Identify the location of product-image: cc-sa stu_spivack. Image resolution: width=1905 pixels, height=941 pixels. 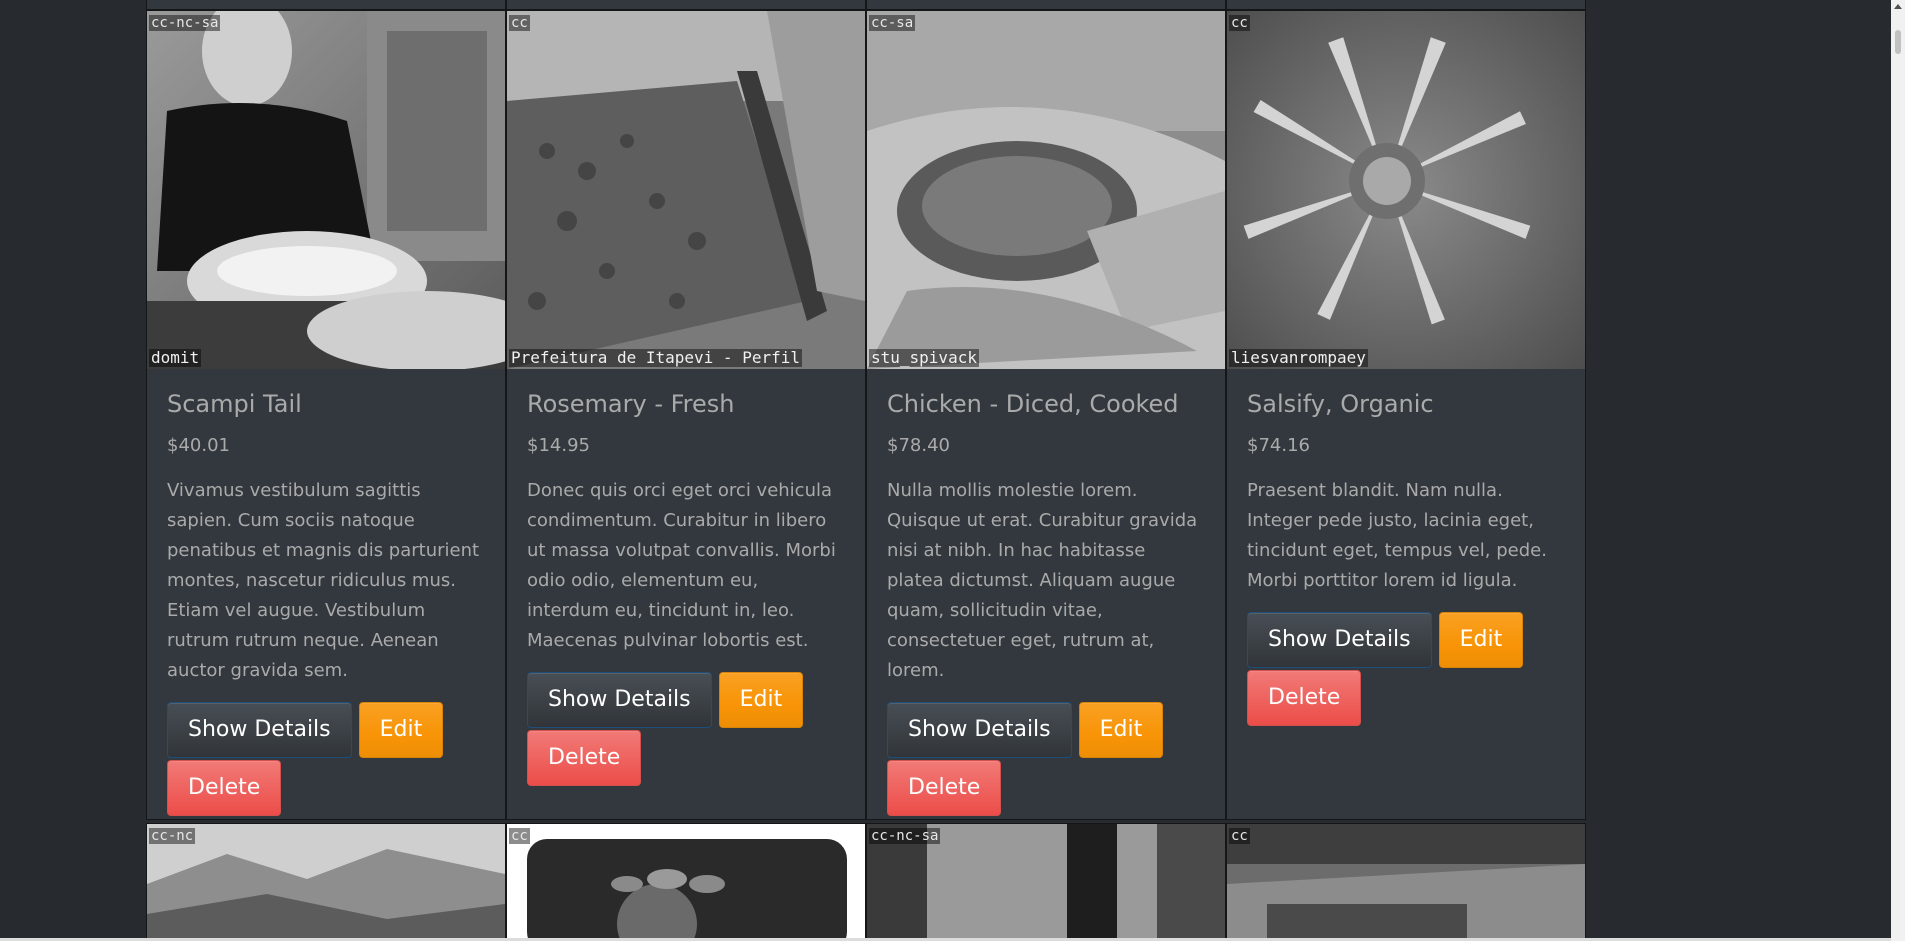
(1046, 190).